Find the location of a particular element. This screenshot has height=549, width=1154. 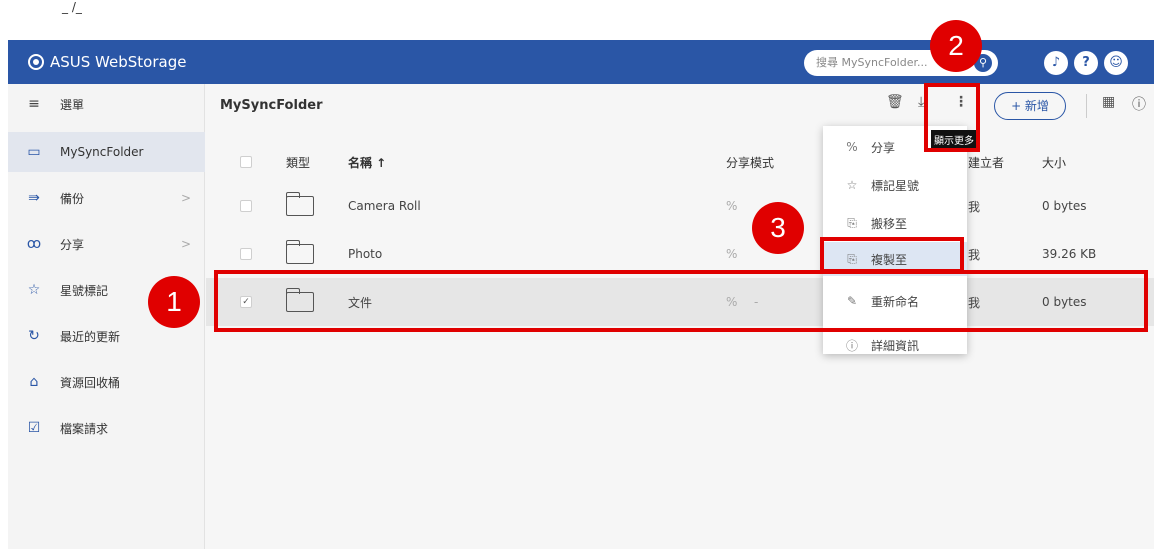

annotation-badge-2: 2 is located at coordinates (956, 46).